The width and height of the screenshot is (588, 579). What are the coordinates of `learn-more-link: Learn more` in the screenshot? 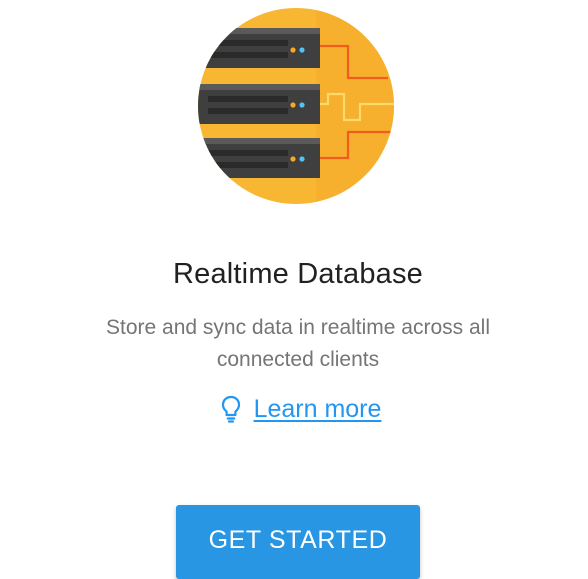 It's located at (294, 409).